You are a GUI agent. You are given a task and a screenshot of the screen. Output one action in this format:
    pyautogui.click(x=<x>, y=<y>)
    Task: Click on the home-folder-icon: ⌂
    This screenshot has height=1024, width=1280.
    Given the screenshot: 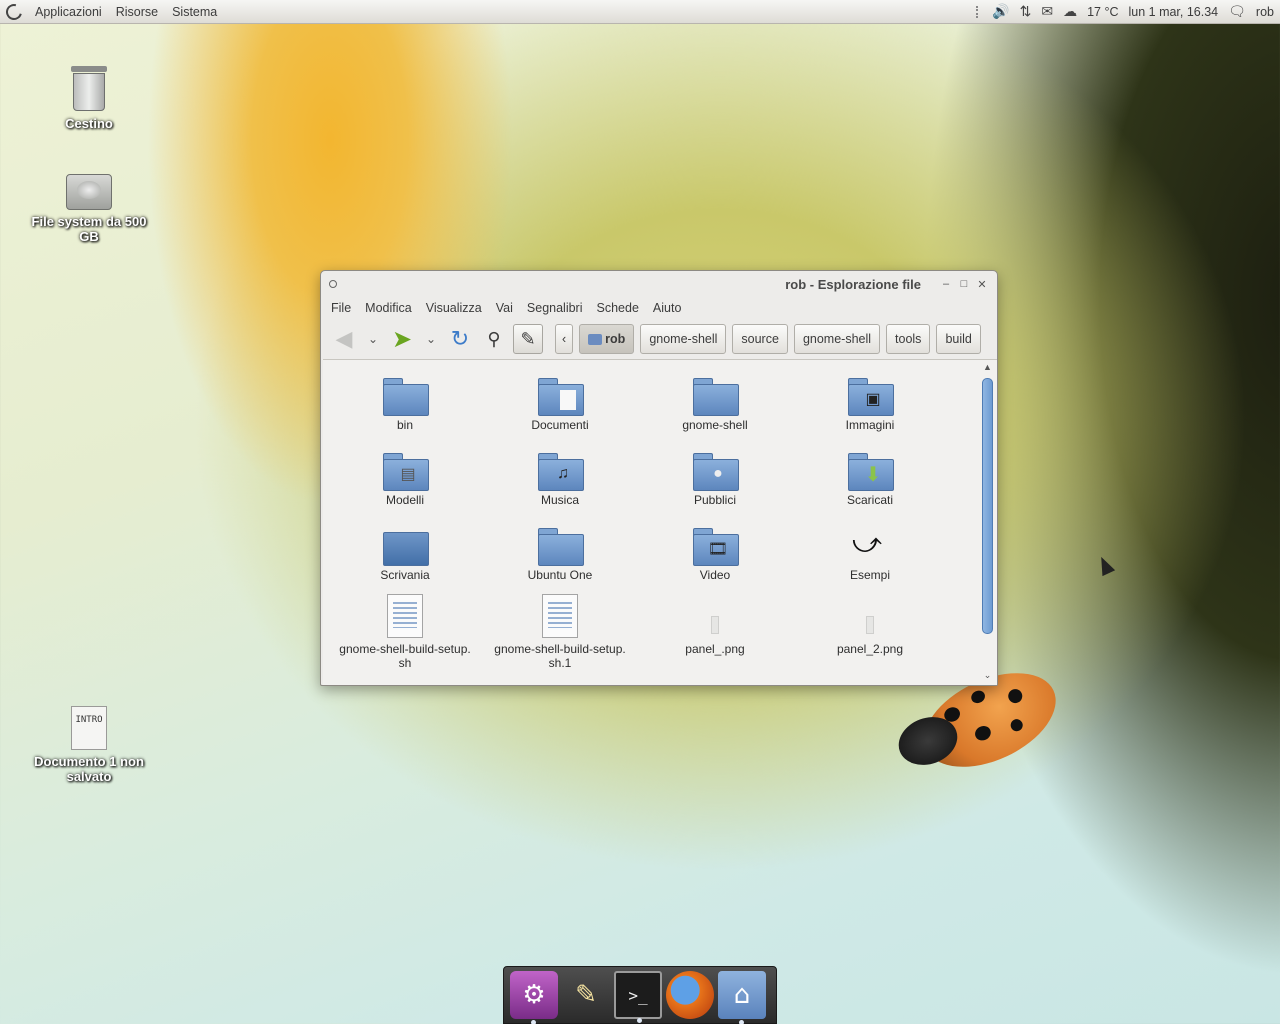 What is the action you would take?
    pyautogui.click(x=742, y=997)
    